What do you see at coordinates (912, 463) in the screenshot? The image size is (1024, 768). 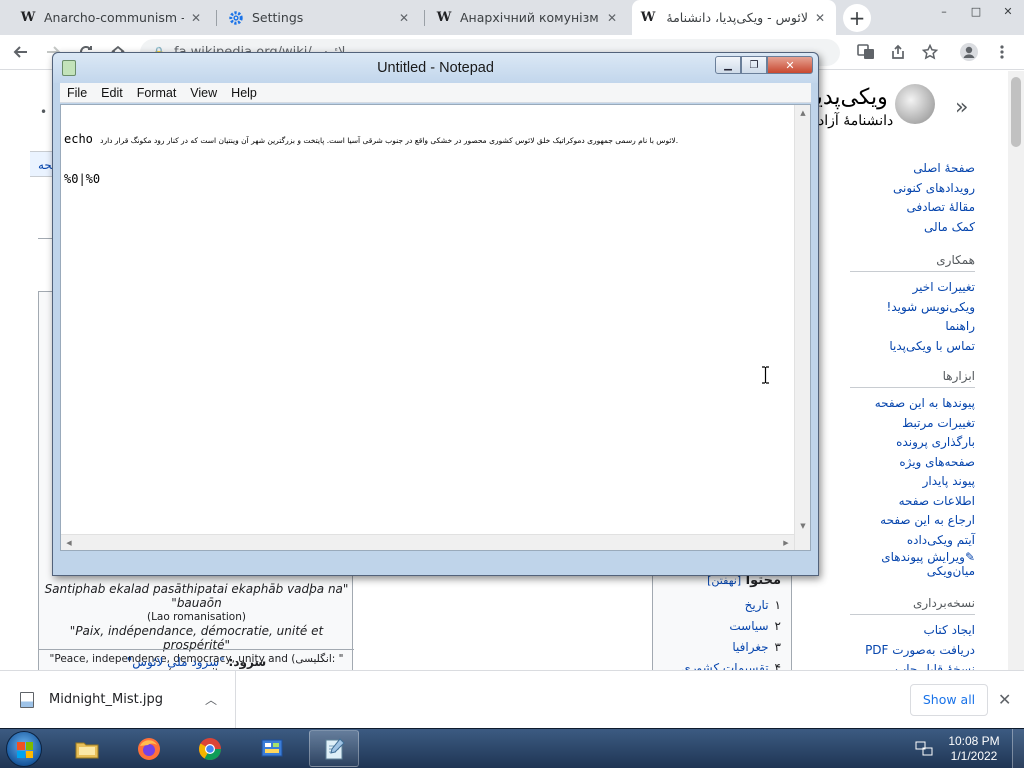 I see `sidebar-link-special-pages: صفحه‌های ویژه` at bounding box center [912, 463].